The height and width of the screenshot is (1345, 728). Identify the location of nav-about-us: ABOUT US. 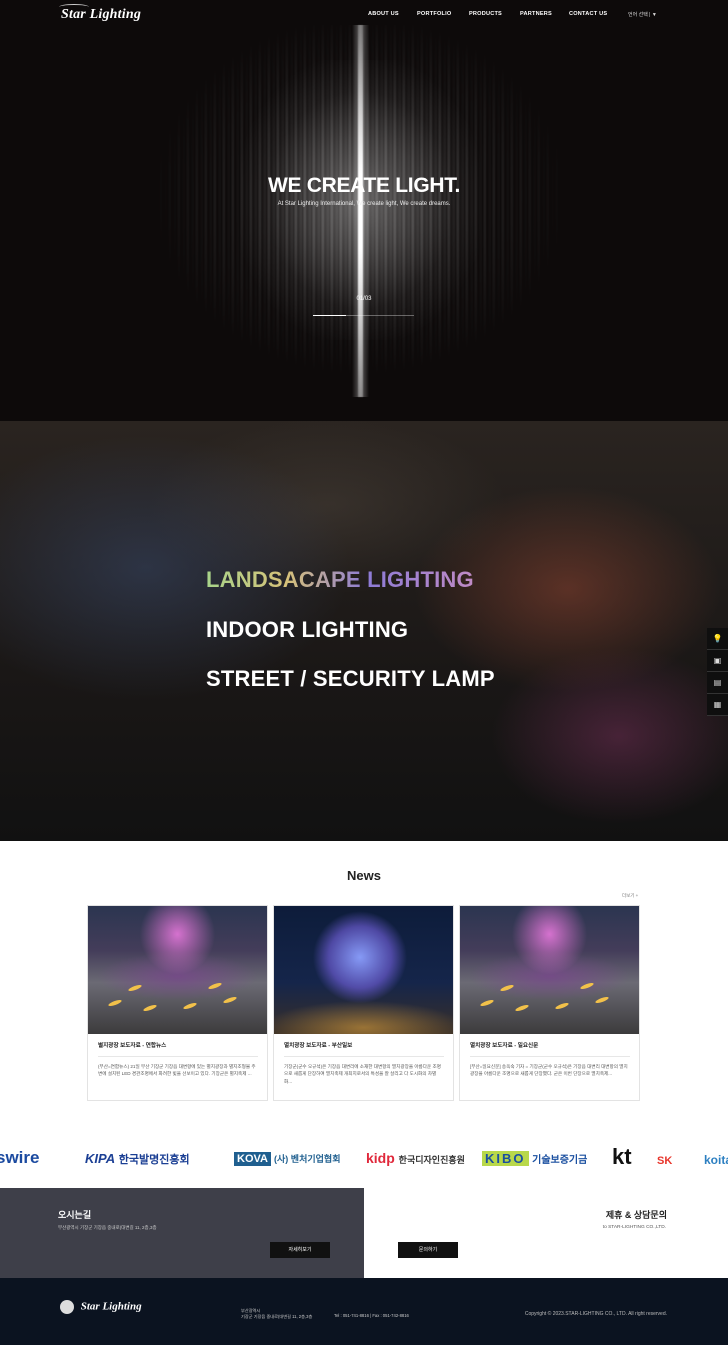
(383, 14).